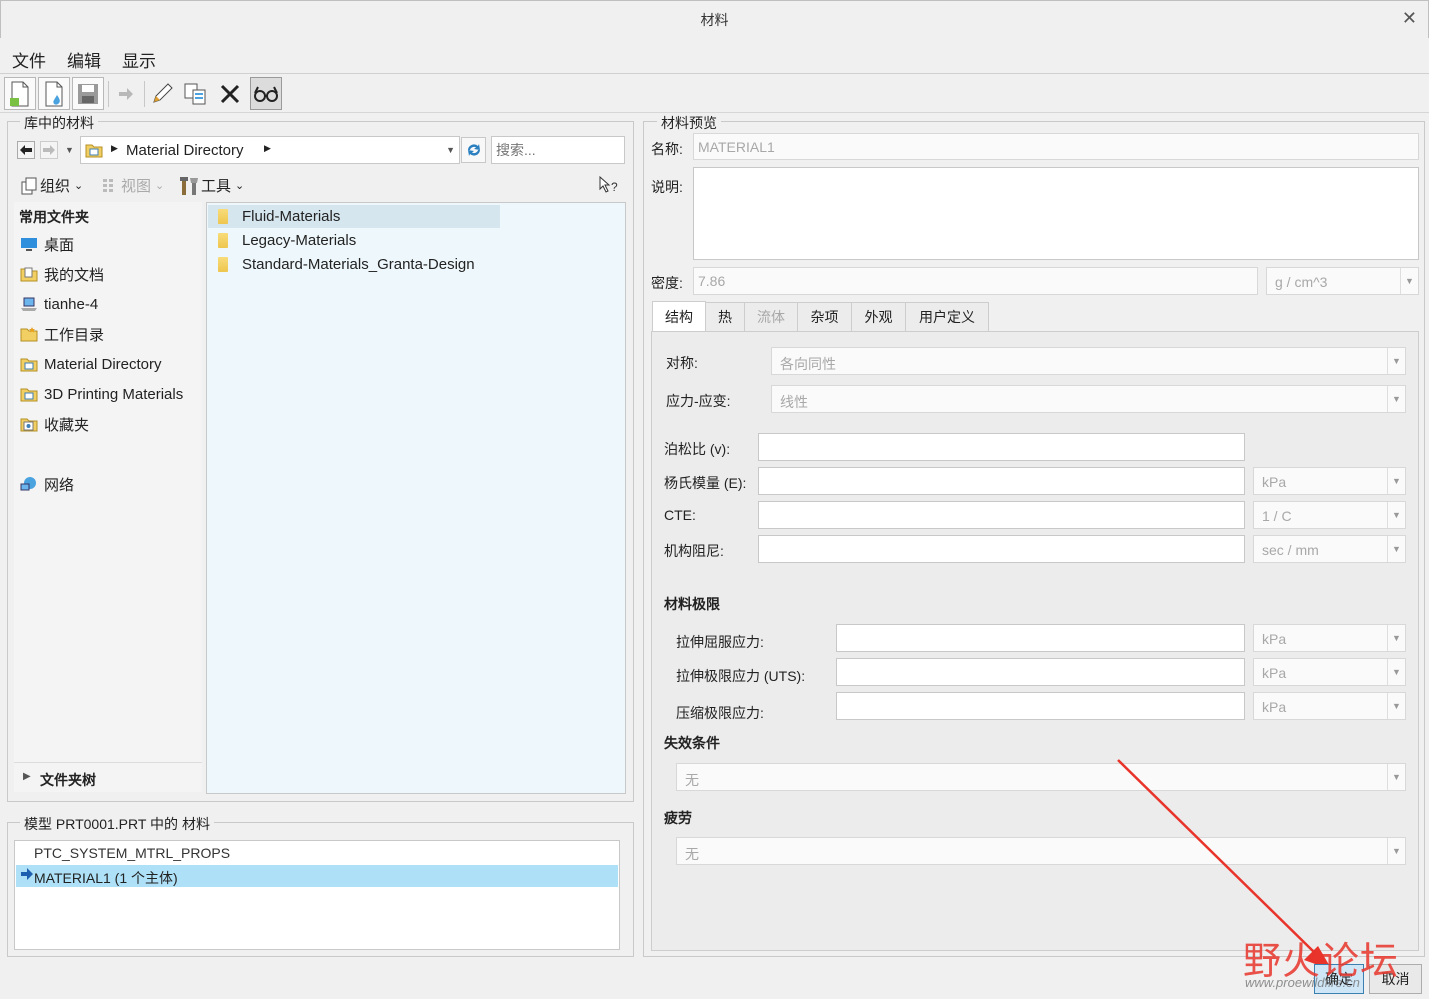  What do you see at coordinates (692, 604) in the screenshot?
I see `material-limits-title: 材料极限` at bounding box center [692, 604].